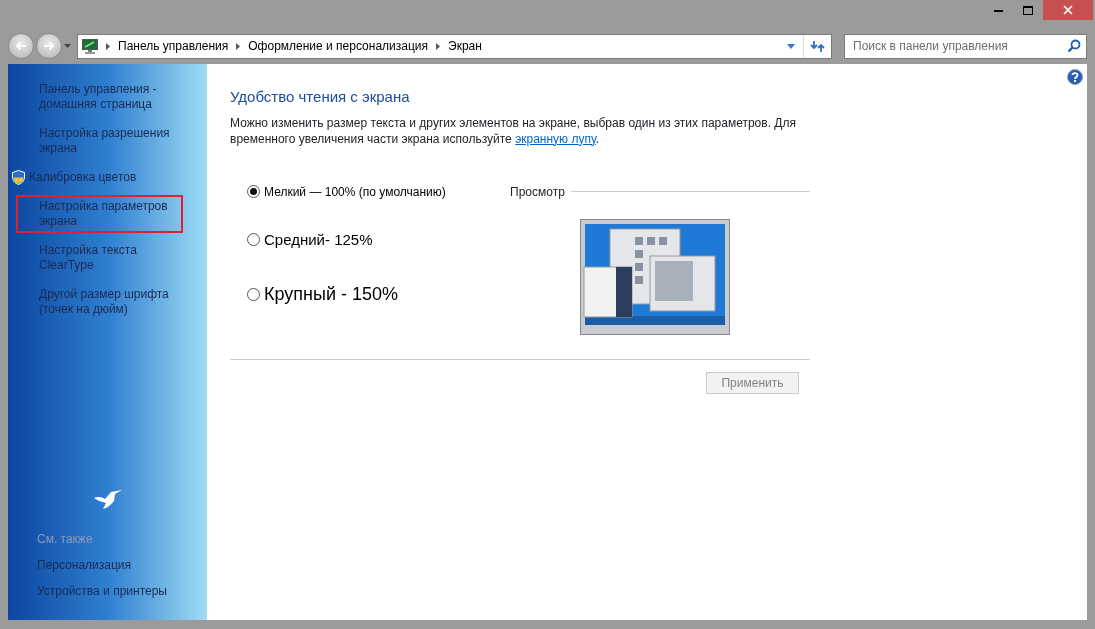 This screenshot has height=629, width=1095. I want to click on left-arrow-icon, so click(21, 46).